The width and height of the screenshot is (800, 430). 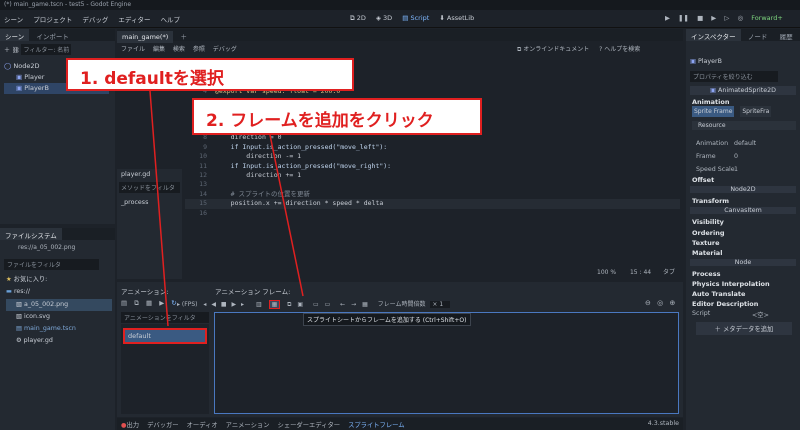 I want to click on arrow-to-default, so click(x=159, y=208).